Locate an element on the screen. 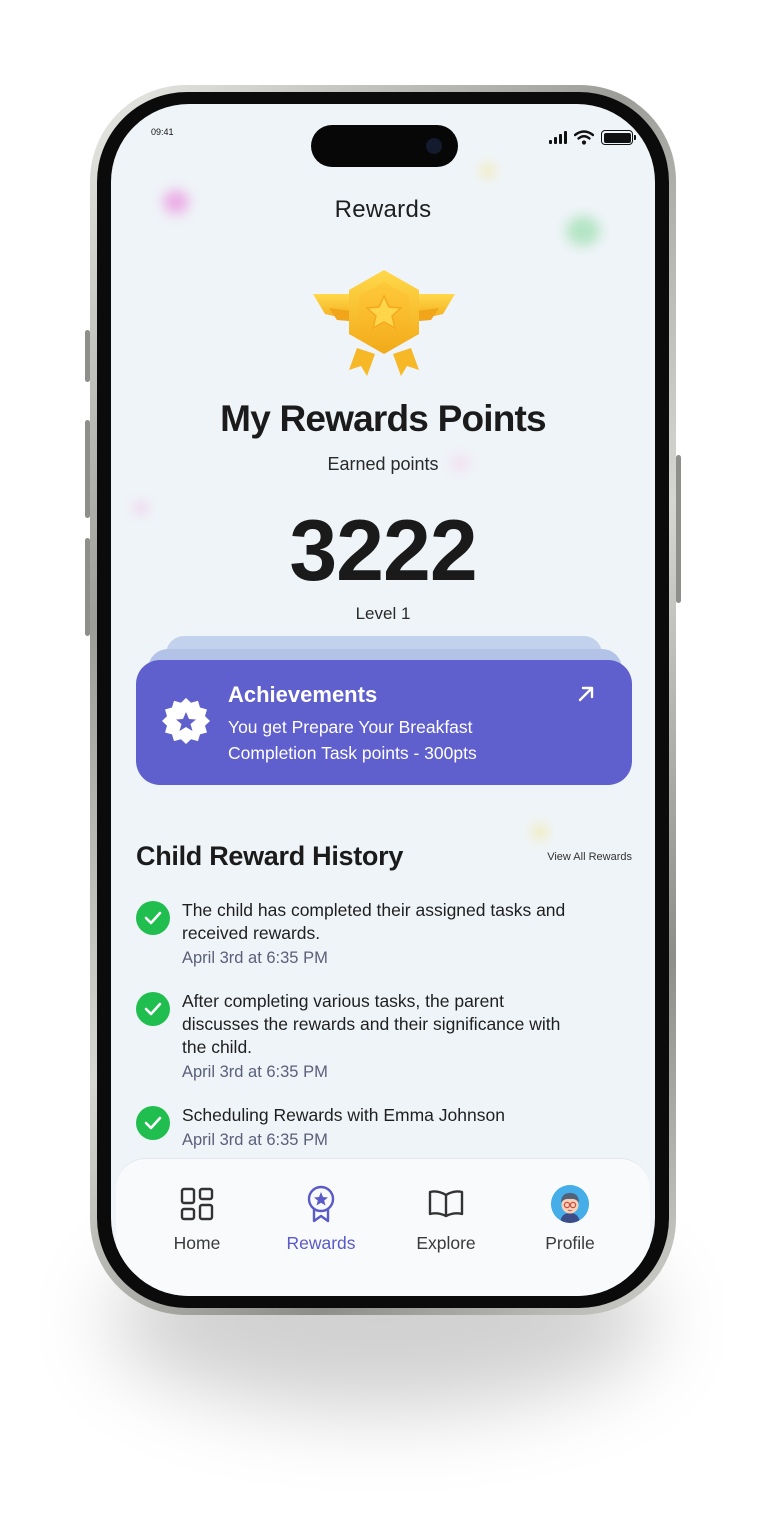  points-title: My Rewards Points is located at coordinates (383, 418).